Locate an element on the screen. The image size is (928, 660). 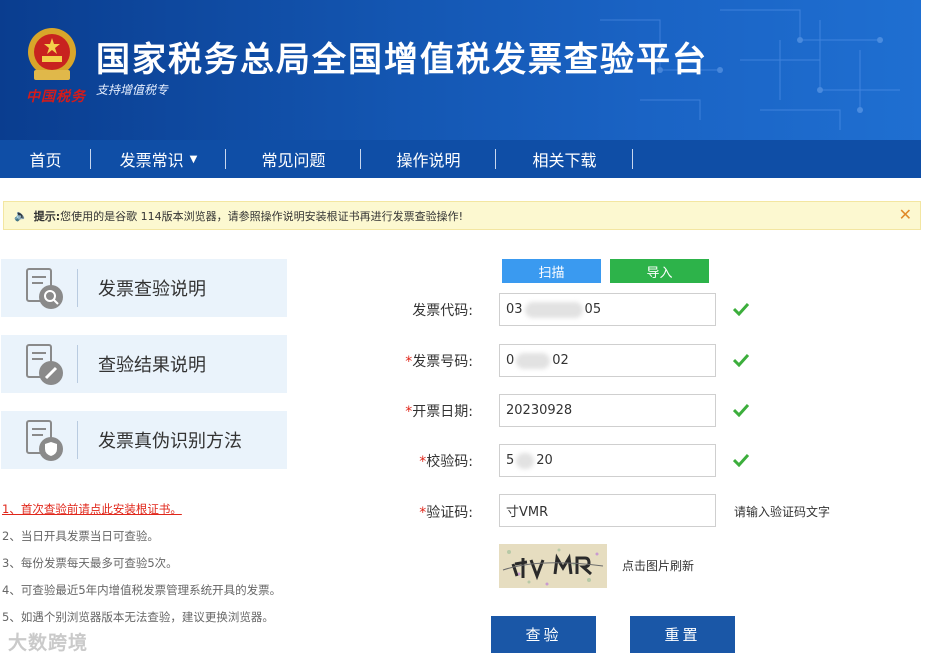
watermark: 大数跨境 is located at coordinates (48, 643).